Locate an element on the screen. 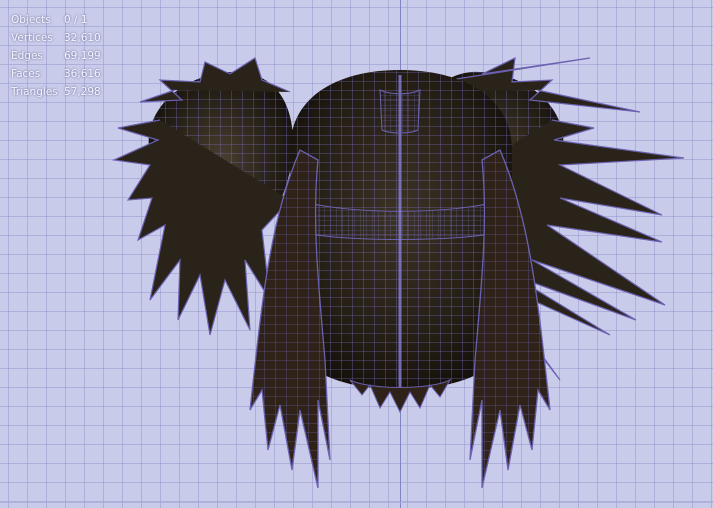 The width and height of the screenshot is (713, 508). stat-label: Vertices is located at coordinates (32, 38).